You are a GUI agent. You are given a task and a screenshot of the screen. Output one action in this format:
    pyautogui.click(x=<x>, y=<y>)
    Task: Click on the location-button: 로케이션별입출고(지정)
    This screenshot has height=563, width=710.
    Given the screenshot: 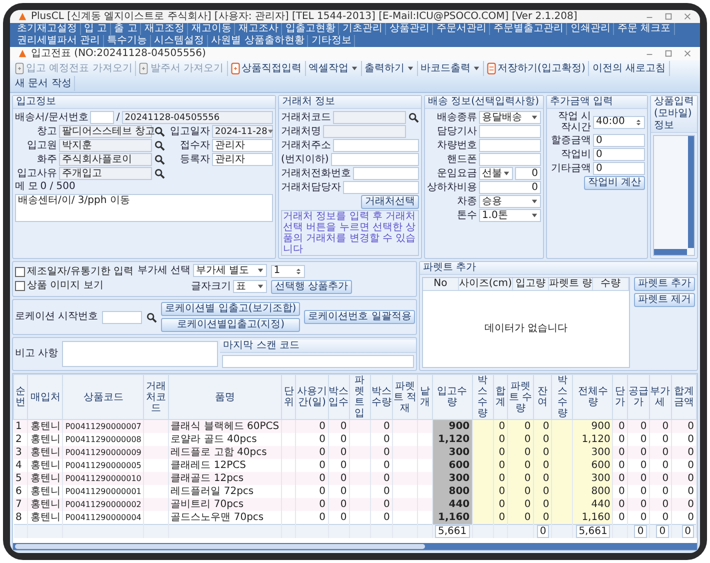 What is the action you would take?
    pyautogui.click(x=230, y=325)
    